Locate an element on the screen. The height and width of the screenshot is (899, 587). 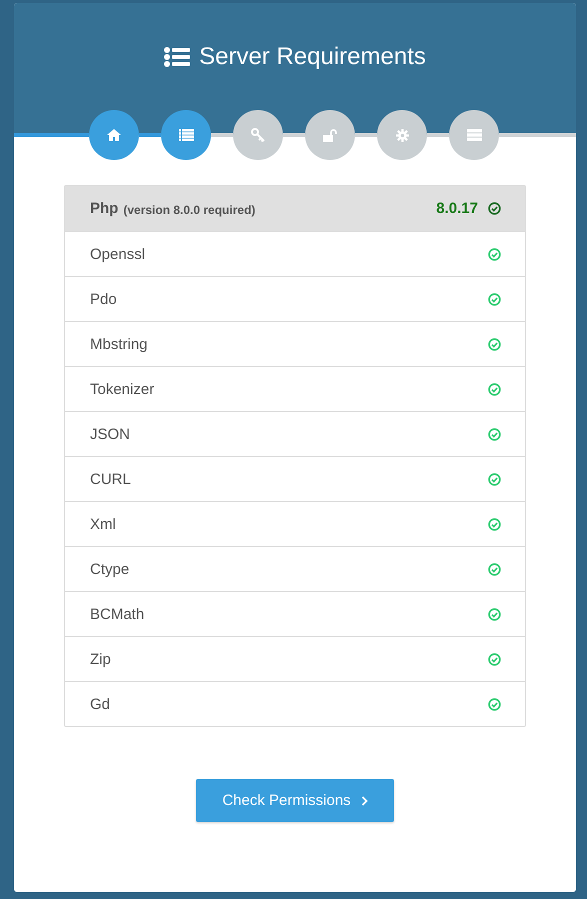
requirement-name: CURL is located at coordinates (111, 479).